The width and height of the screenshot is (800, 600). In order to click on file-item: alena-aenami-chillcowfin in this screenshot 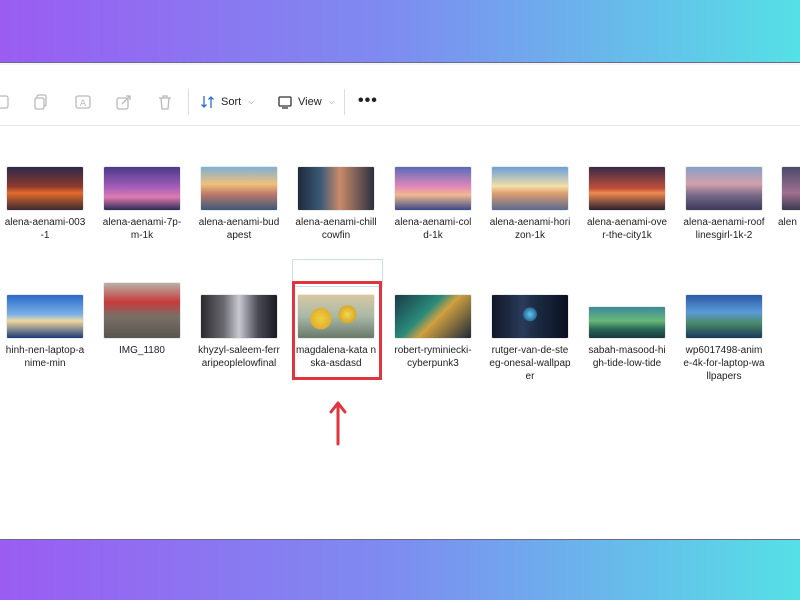, I will do `click(336, 204)`.